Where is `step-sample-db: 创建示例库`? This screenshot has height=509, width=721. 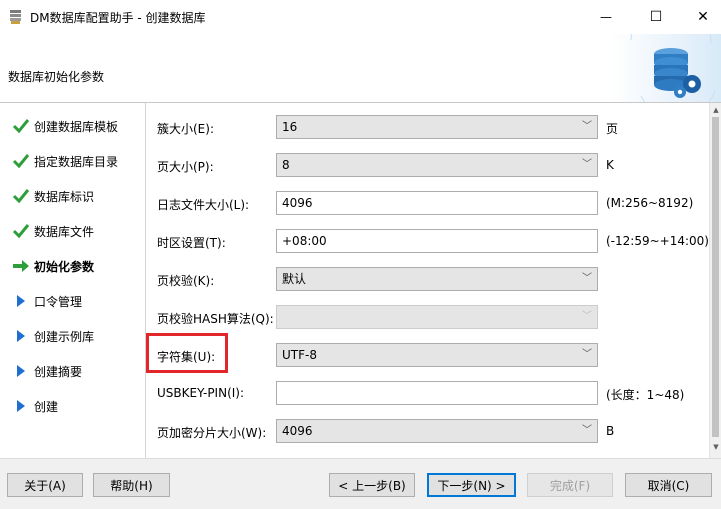 step-sample-db: 创建示例库 is located at coordinates (53, 336).